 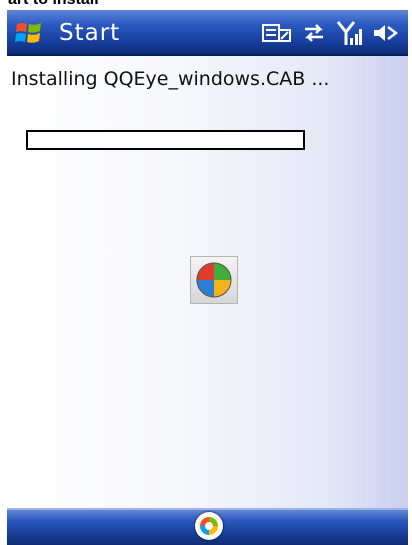 I want to click on start-button: Start, so click(x=71, y=33).